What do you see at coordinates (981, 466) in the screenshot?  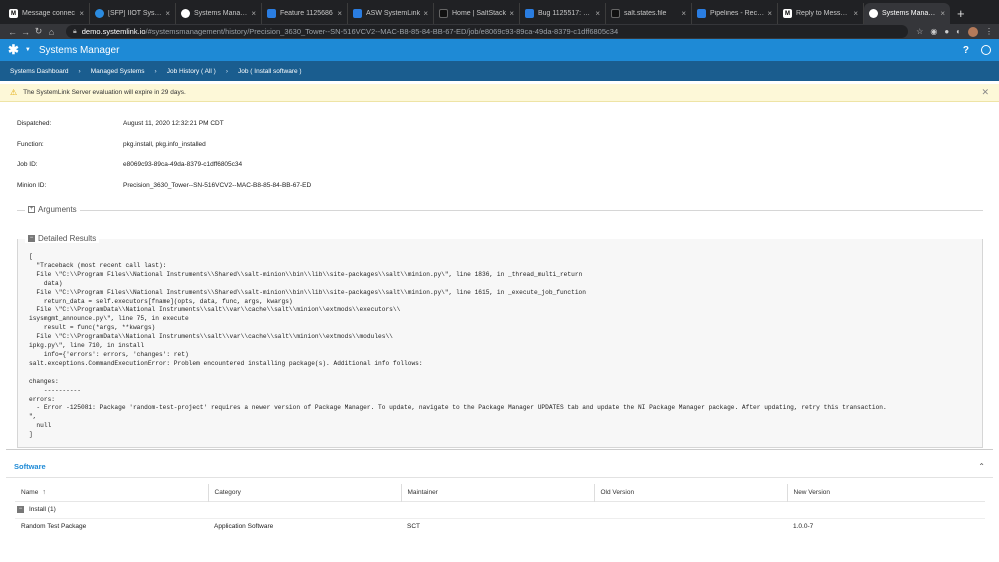 I see `chevron-up-icon: ⌃` at bounding box center [981, 466].